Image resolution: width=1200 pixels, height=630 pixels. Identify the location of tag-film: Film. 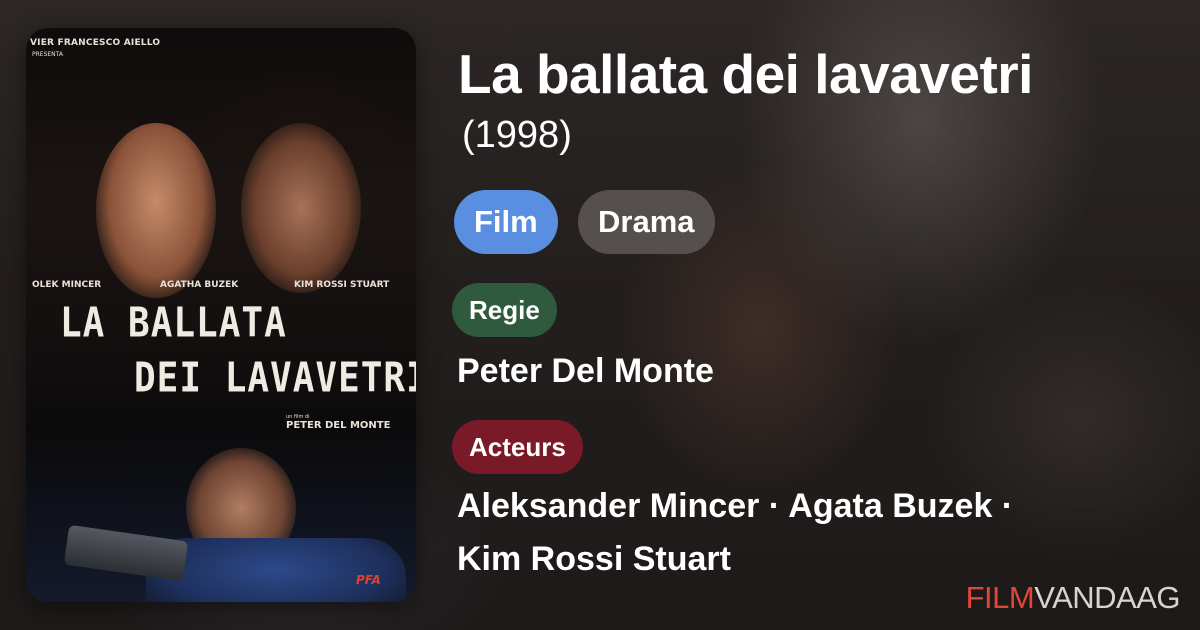
(506, 222).